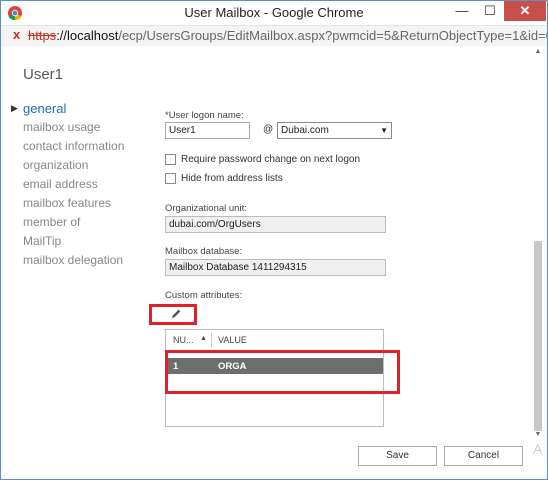 This screenshot has width=548, height=480. I want to click on column-divider, so click(211, 340).